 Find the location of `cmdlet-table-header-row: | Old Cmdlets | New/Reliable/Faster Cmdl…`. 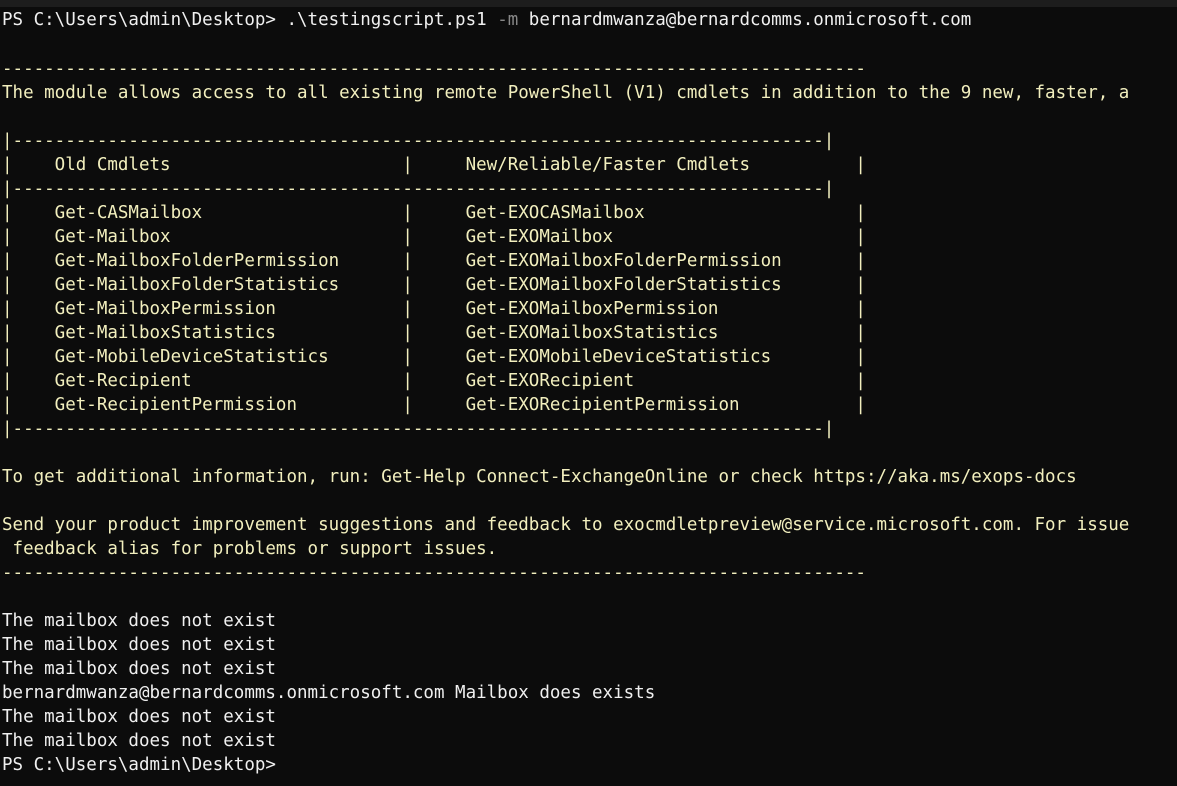

cmdlet-table-header-row: | Old Cmdlets | New/Reliable/Faster Cmdl… is located at coordinates (434, 165).